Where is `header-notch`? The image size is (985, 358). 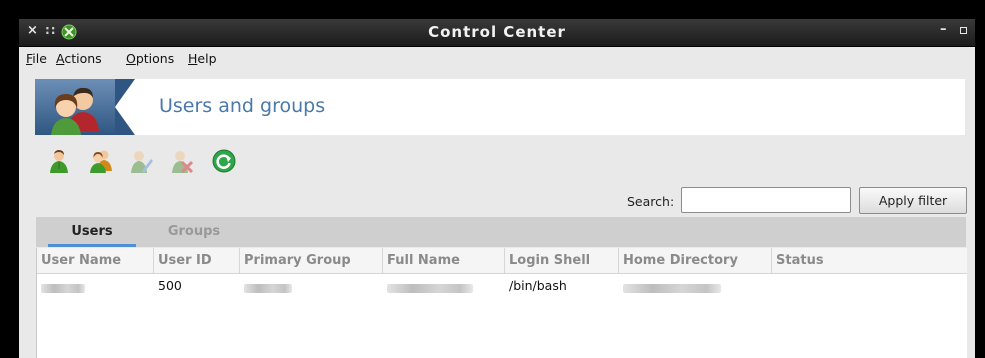 header-notch is located at coordinates (125, 107).